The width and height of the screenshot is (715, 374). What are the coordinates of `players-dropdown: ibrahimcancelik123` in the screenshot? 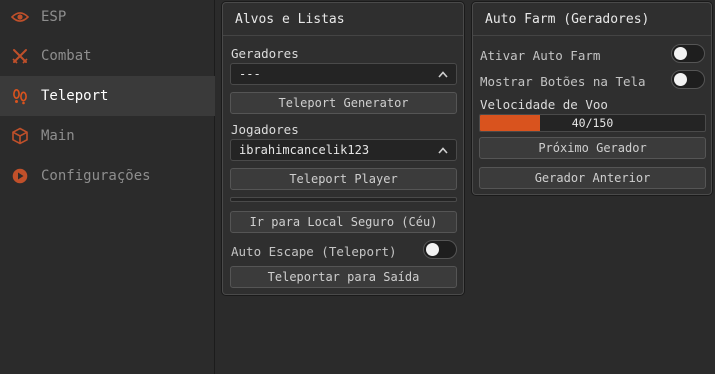 It's located at (343, 150).